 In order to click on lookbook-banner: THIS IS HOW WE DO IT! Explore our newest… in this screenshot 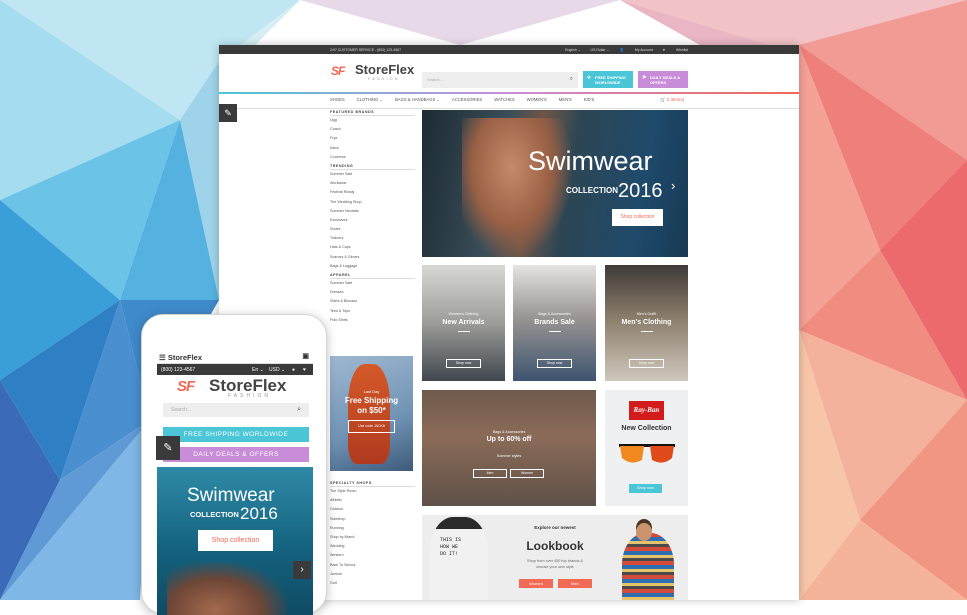, I will do `click(555, 557)`.